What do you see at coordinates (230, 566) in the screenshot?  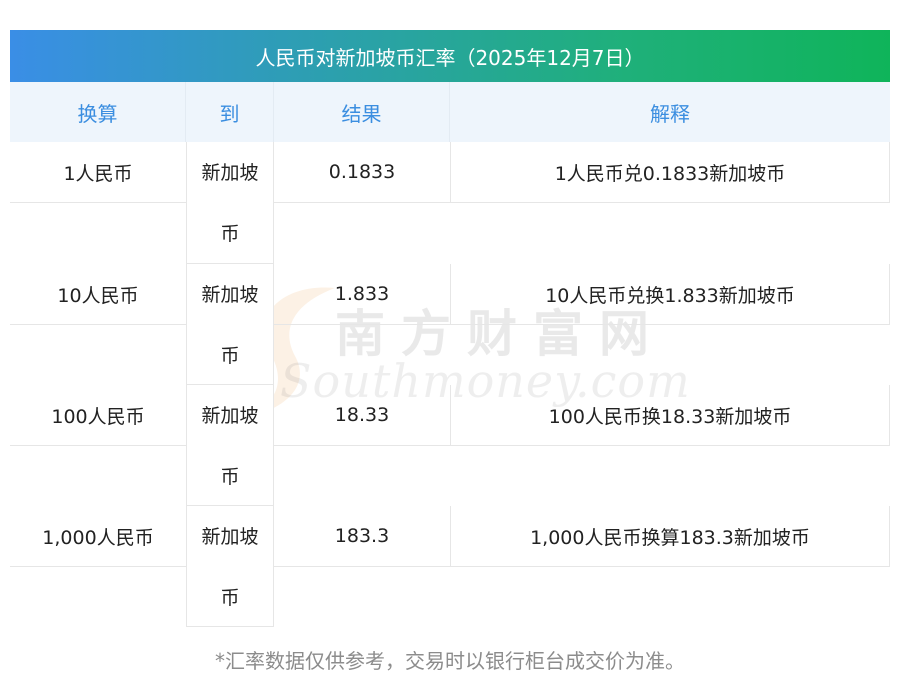 I see `table-row-4-to: 新加坡 币` at bounding box center [230, 566].